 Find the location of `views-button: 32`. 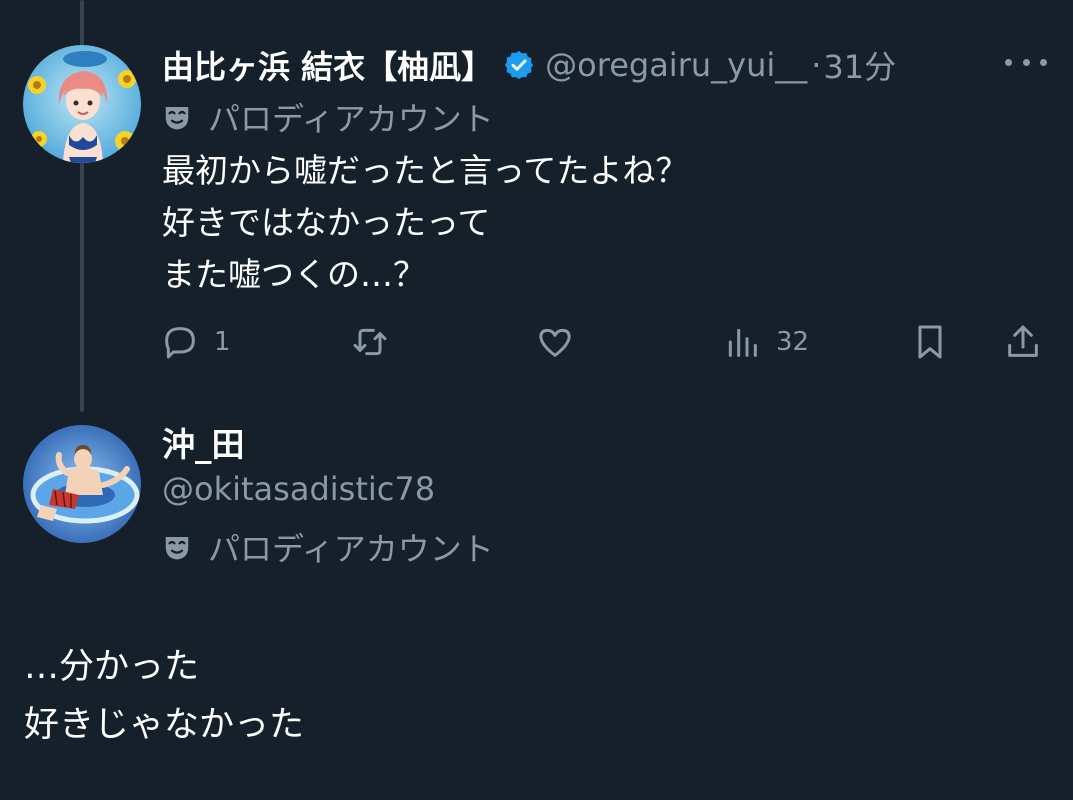

views-button: 32 is located at coordinates (765, 342).